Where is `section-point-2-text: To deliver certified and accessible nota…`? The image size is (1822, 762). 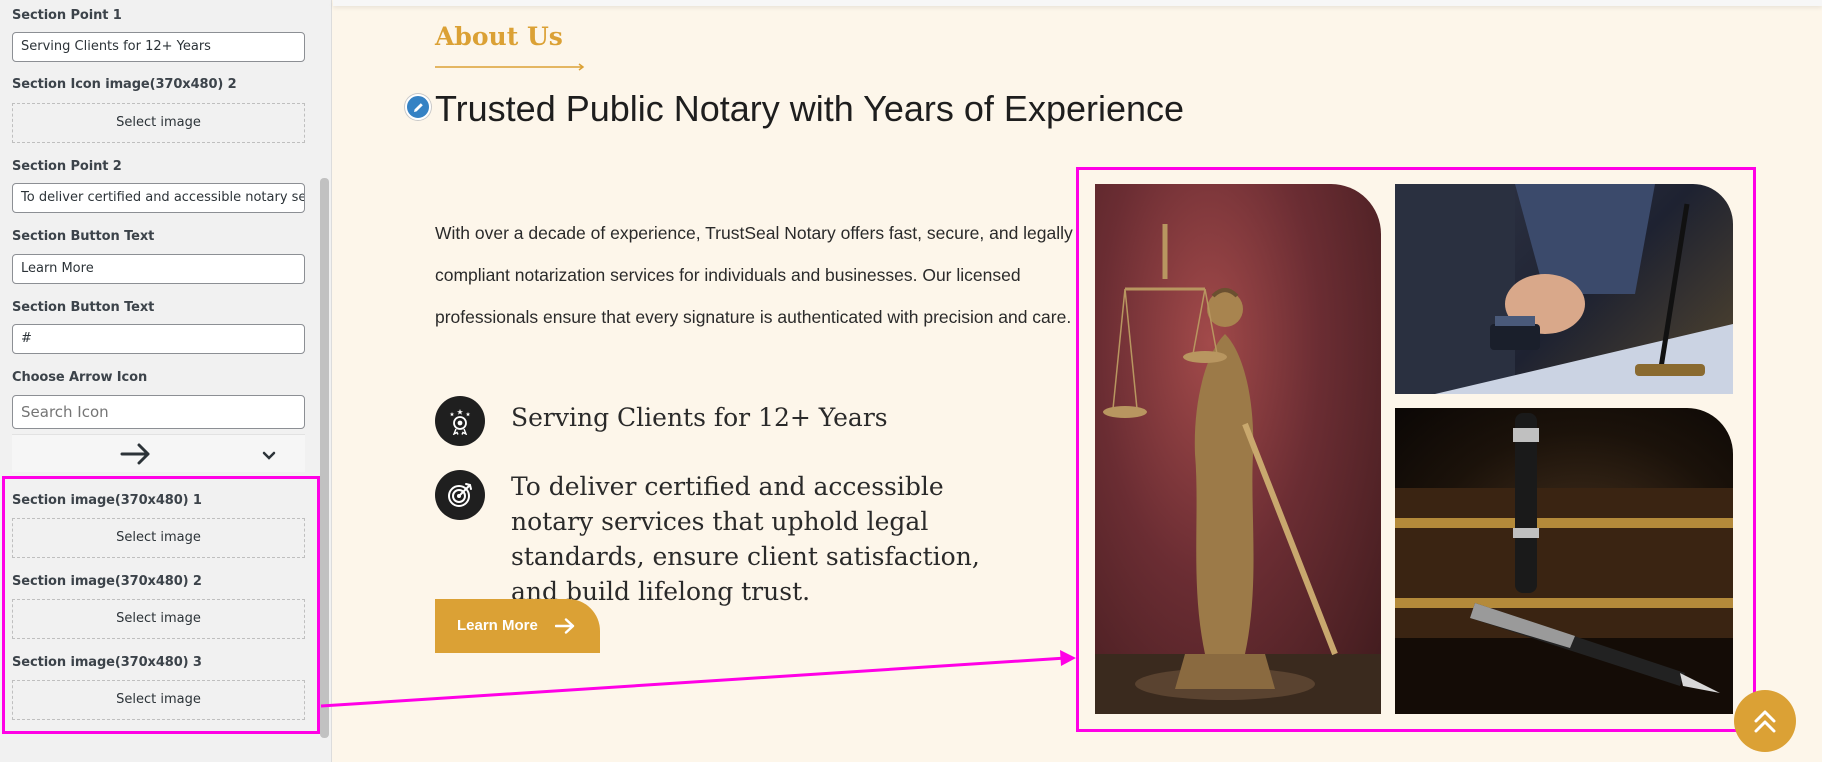
section-point-2-text: To deliver certified and accessible nota… is located at coordinates (745, 539).